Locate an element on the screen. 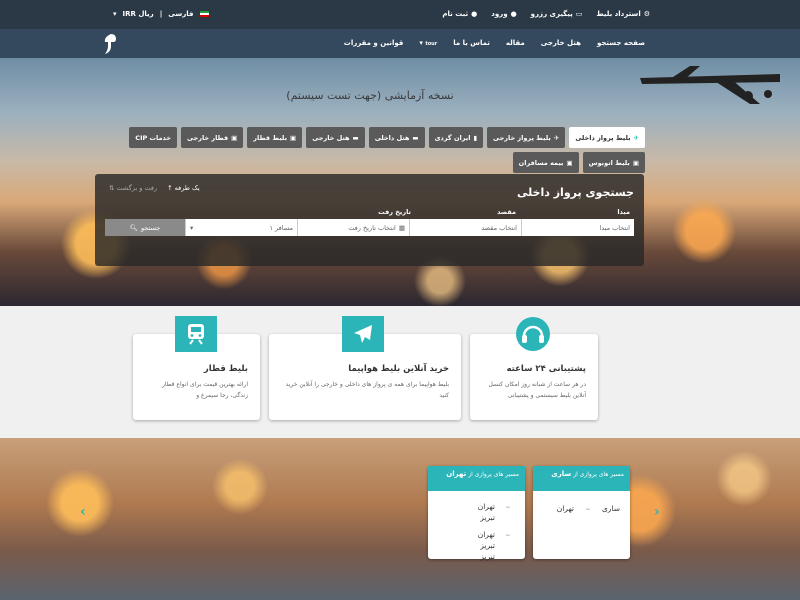 The height and width of the screenshot is (600, 800). tab-train: ▣ بلیط قطار is located at coordinates (275, 137).